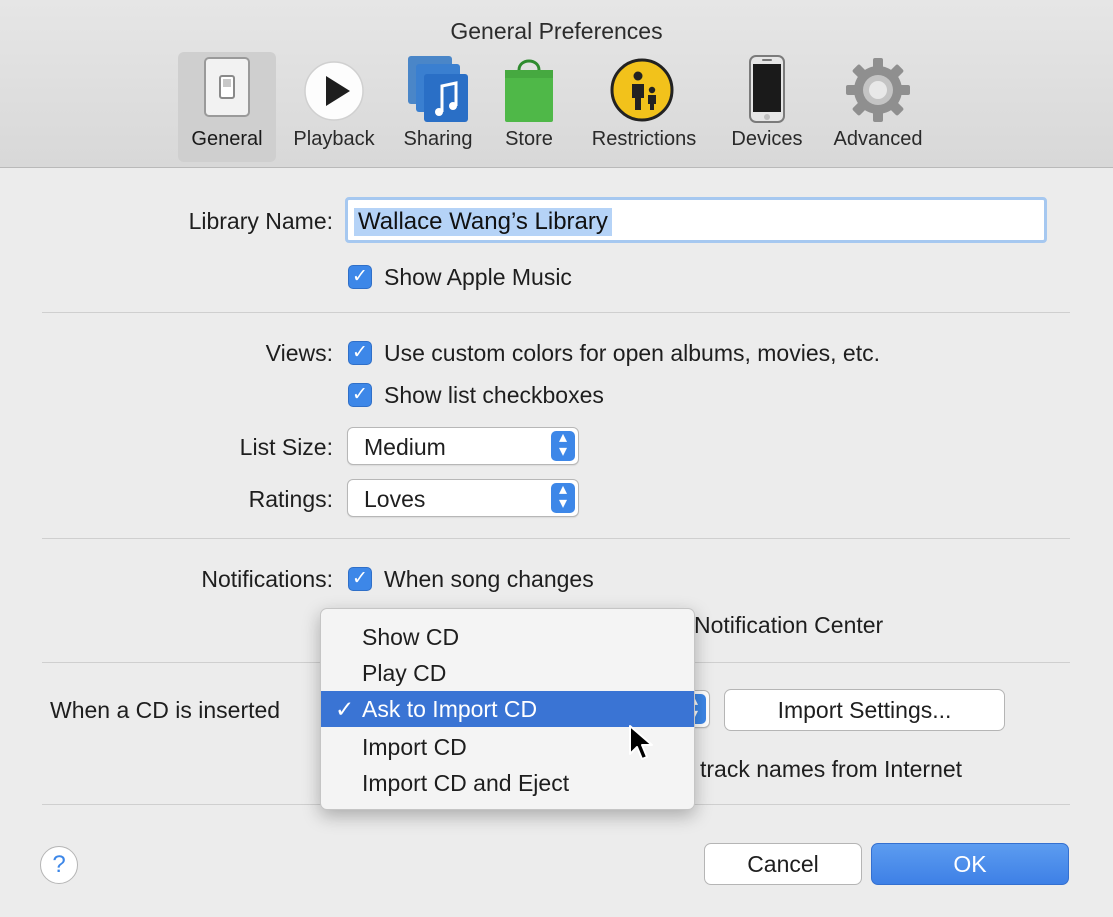 The height and width of the screenshot is (917, 1113). I want to click on tab-sharing: Sharing, so click(438, 107).